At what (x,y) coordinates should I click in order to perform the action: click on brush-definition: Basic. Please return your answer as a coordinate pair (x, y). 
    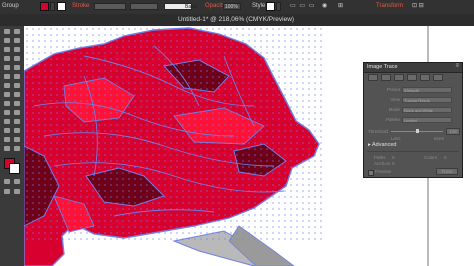
    Looking at the image, I should click on (180, 6).